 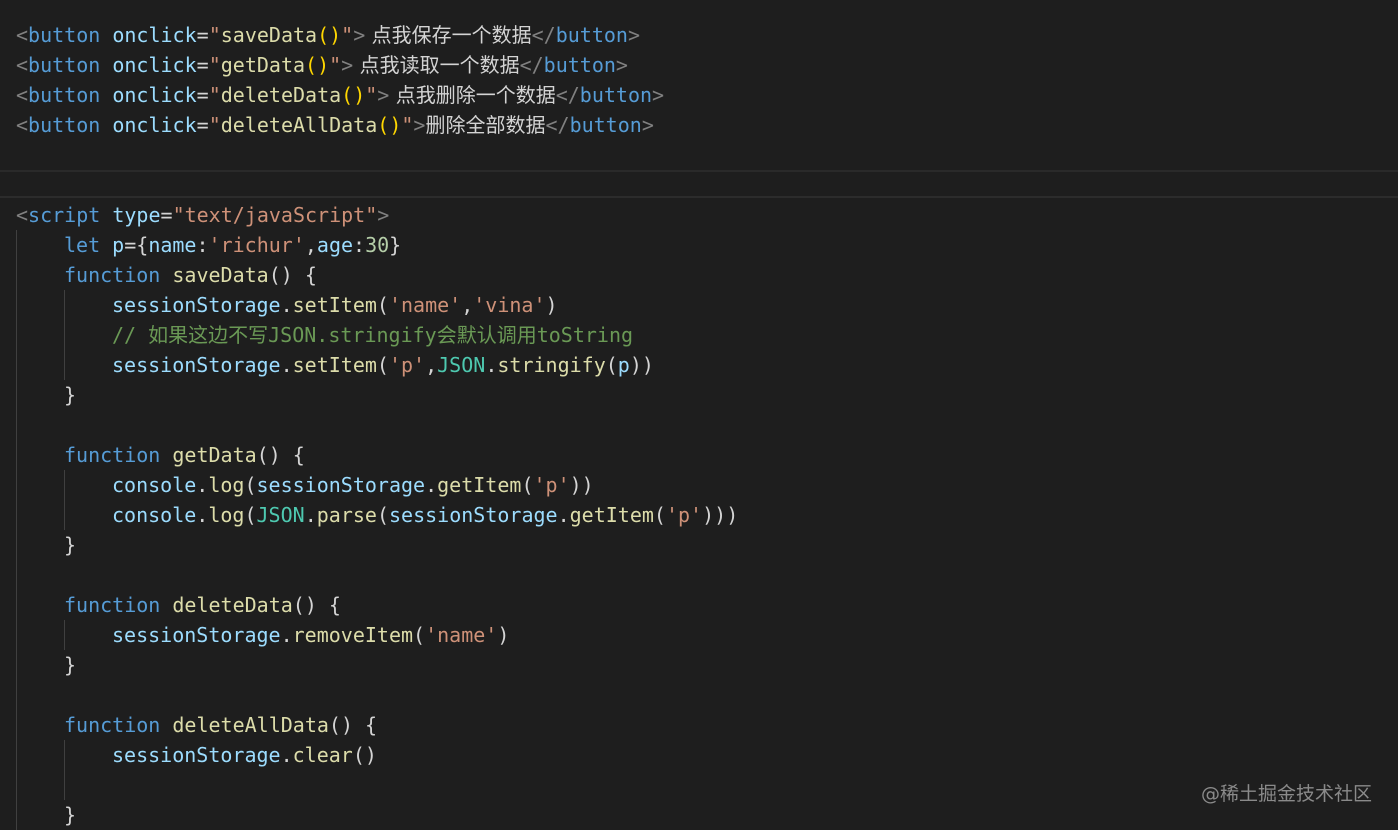 I want to click on tag-name: script, so click(x=64, y=215).